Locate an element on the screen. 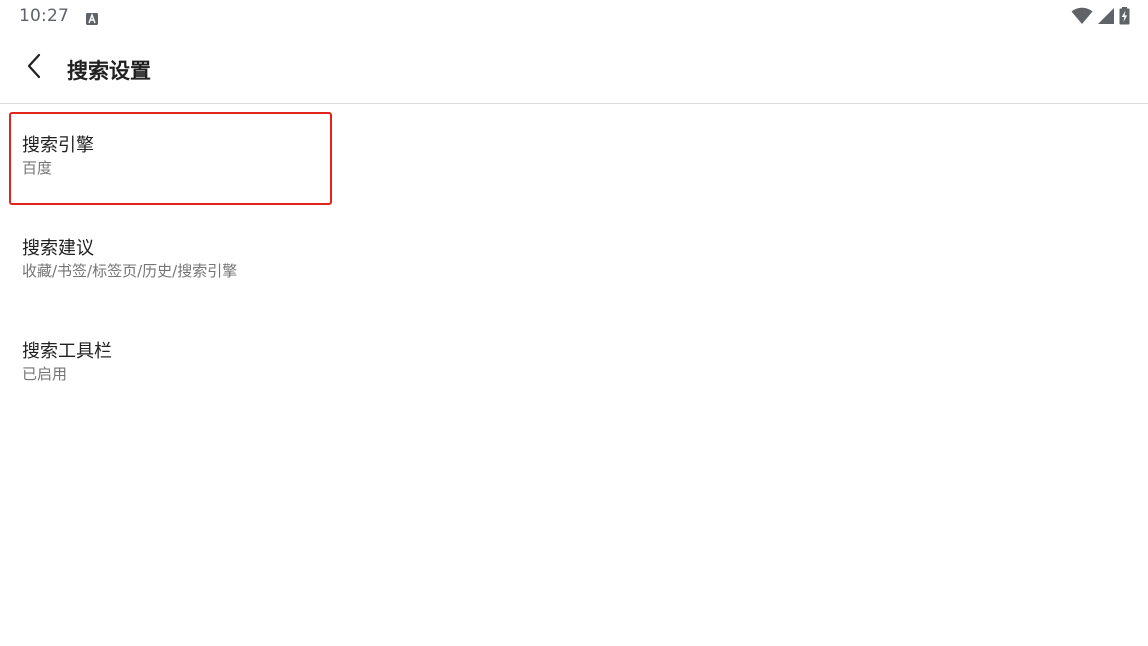 The image size is (1148, 646). pref-summary: 已启用 is located at coordinates (45, 374).